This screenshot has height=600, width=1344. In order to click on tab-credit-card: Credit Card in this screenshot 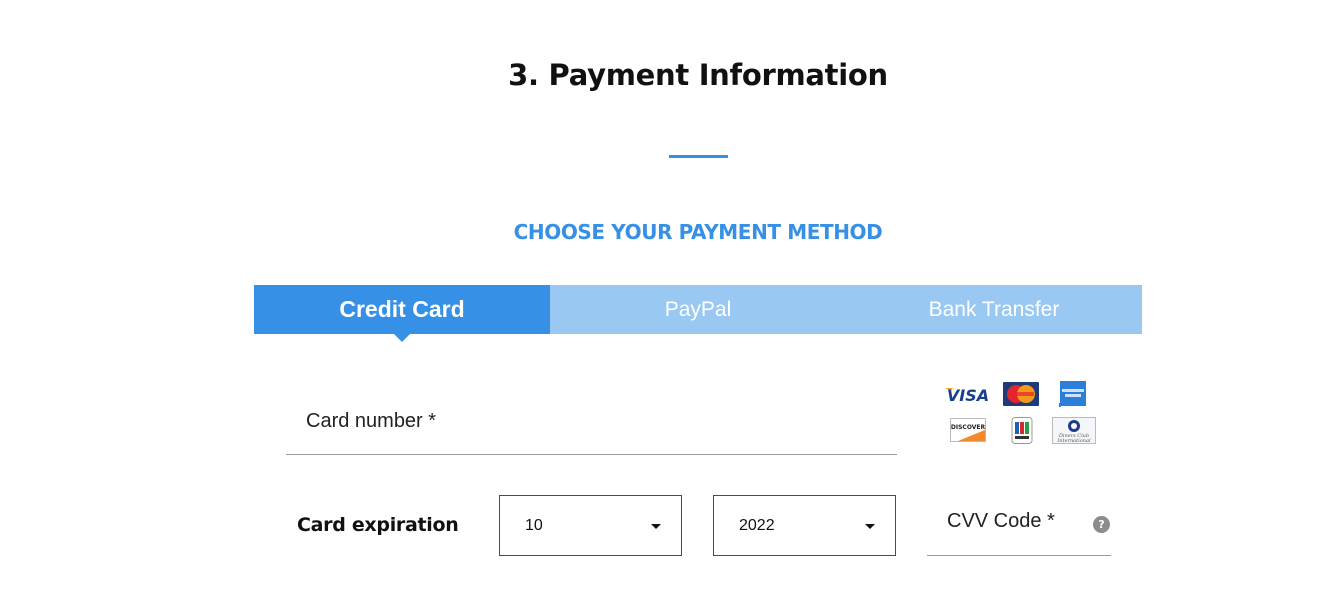, I will do `click(402, 313)`.